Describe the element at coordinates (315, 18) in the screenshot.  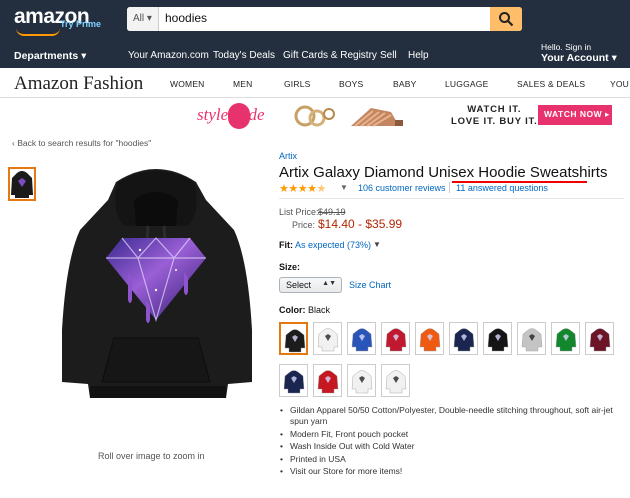
I see `search-input` at that location.